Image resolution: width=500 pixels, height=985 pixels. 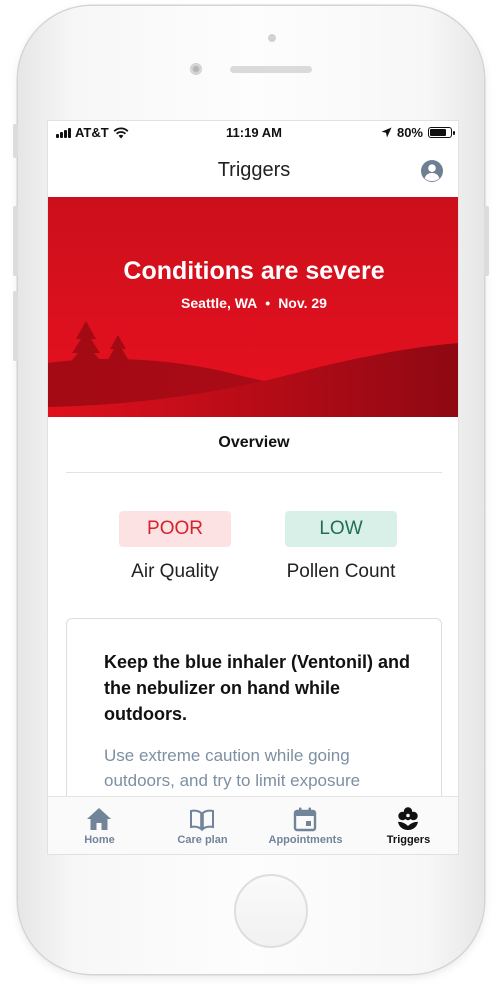 I want to click on home-icon, so click(x=99, y=819).